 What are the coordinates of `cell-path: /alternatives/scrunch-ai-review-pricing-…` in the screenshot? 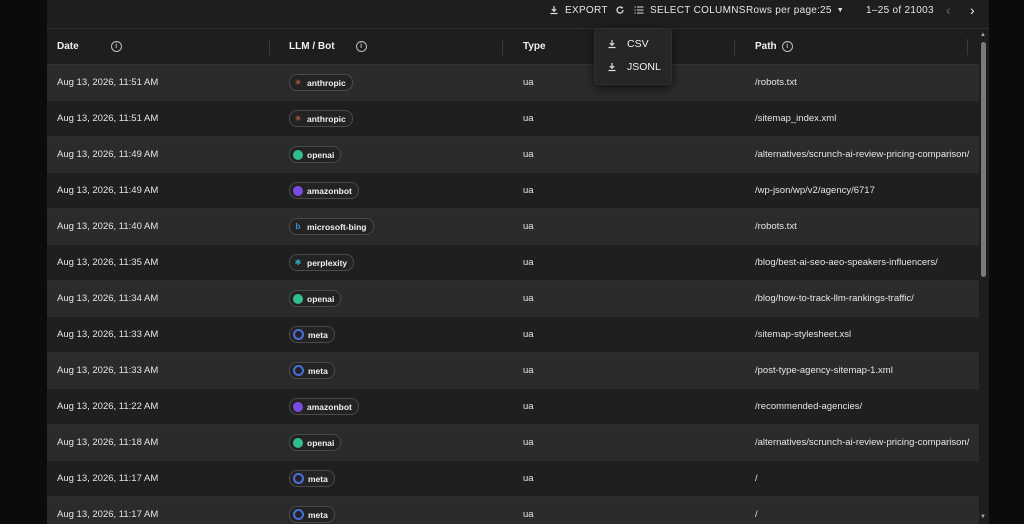 It's located at (862, 442).